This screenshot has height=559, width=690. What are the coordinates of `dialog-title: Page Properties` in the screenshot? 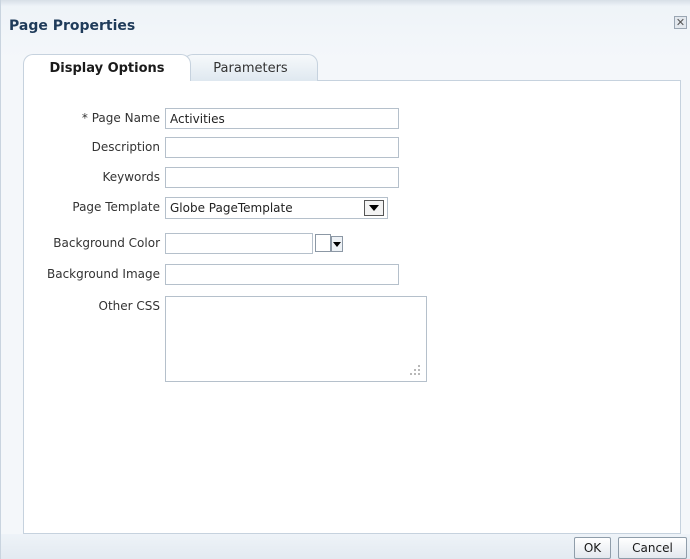 It's located at (72, 26).